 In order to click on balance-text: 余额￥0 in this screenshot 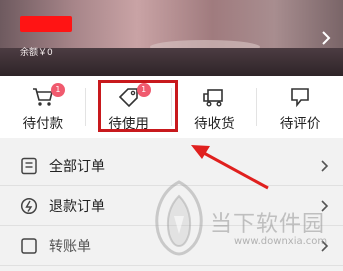, I will do `click(36, 53)`.